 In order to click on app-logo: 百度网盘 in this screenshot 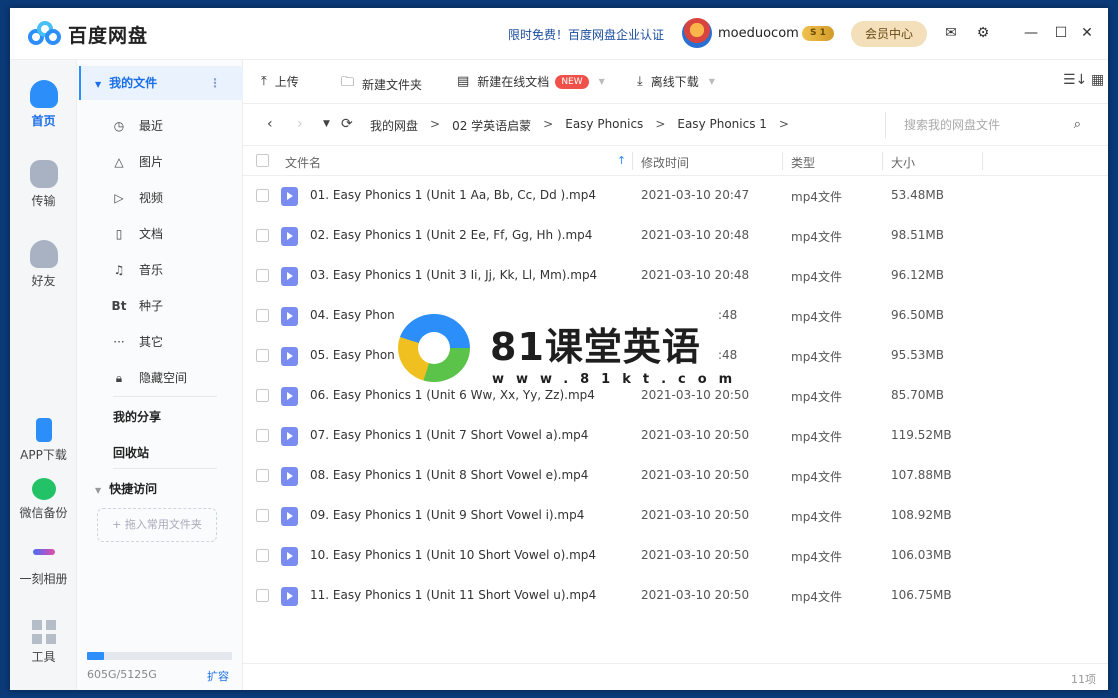, I will do `click(88, 34)`.